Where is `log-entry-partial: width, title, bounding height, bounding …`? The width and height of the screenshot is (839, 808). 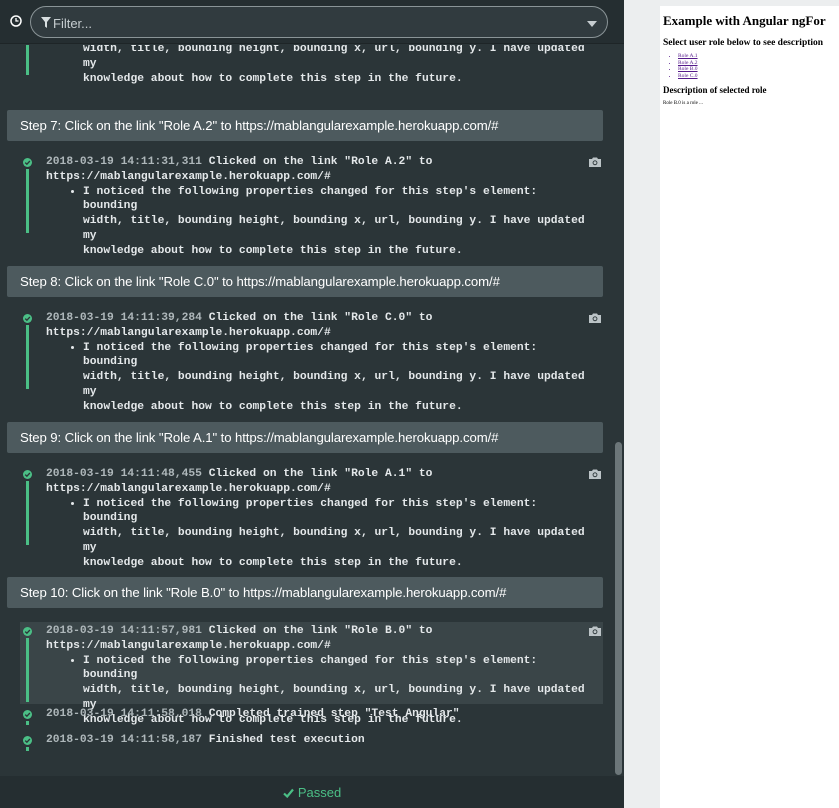
log-entry-partial: width, title, bounding height, bounding … is located at coordinates (311, 65).